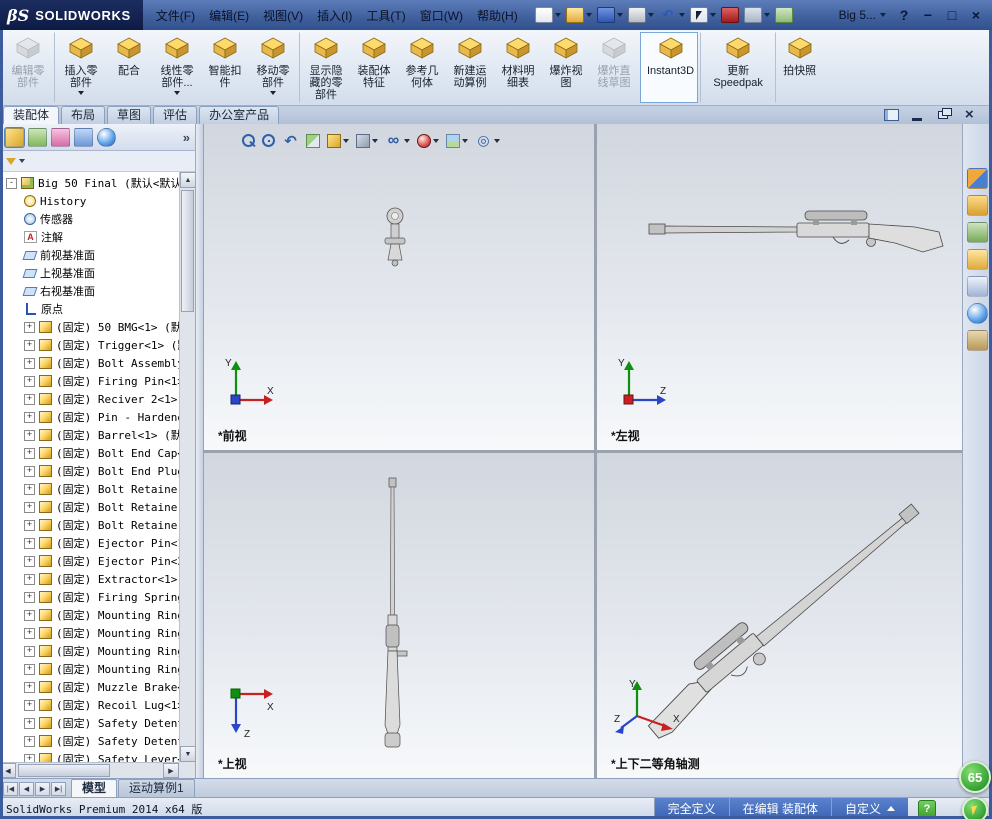  Describe the element at coordinates (175, 115) in the screenshot. I see `command-tab: 评估` at that location.